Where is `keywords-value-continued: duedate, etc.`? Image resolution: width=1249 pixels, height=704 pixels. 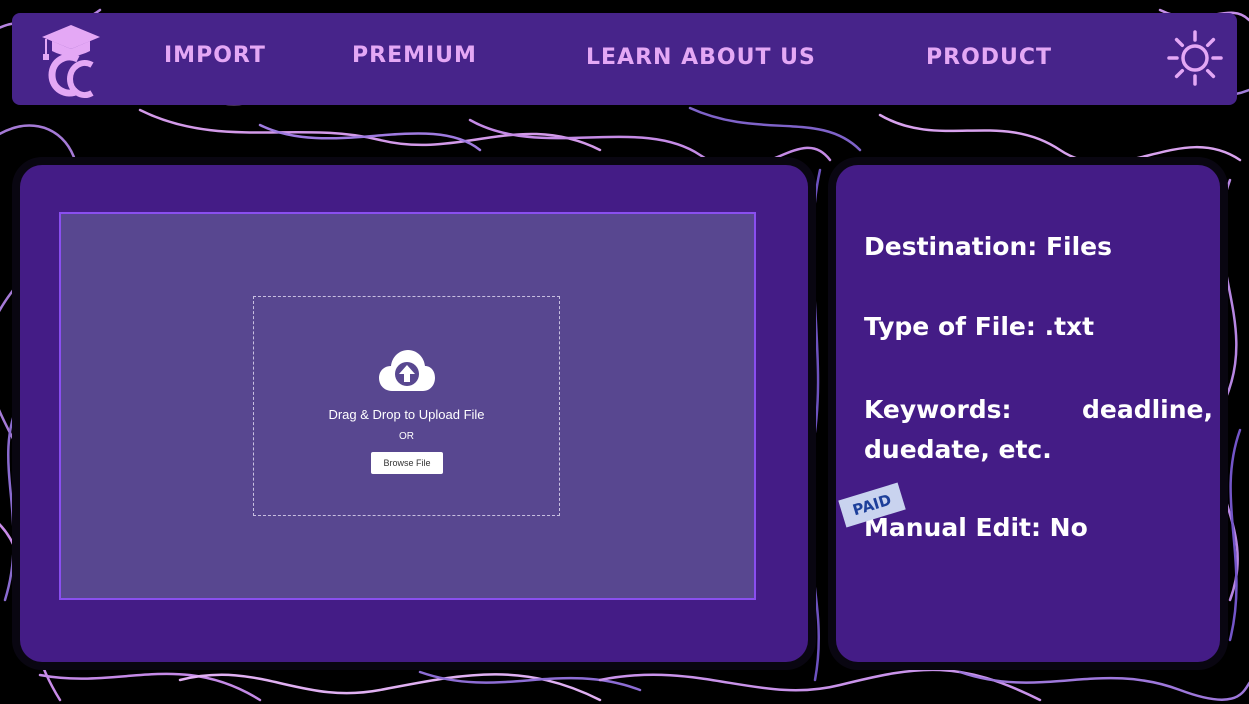 keywords-value-continued: duedate, etc. is located at coordinates (958, 449).